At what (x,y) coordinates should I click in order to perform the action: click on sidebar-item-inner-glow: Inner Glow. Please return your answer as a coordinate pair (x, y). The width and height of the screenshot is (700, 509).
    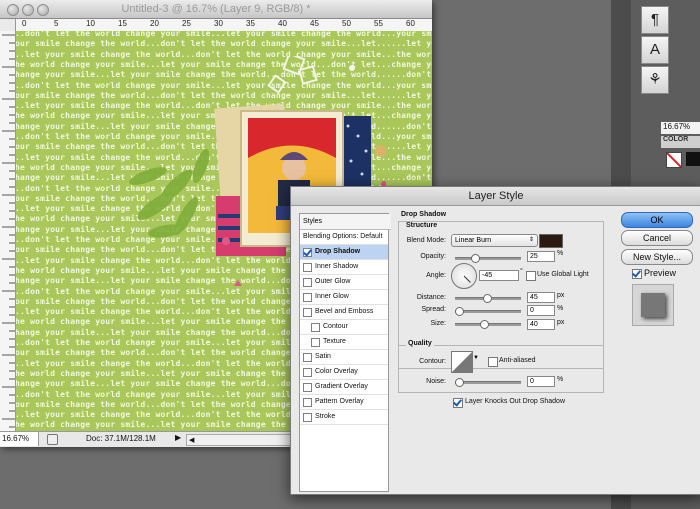
    Looking at the image, I should click on (344, 297).